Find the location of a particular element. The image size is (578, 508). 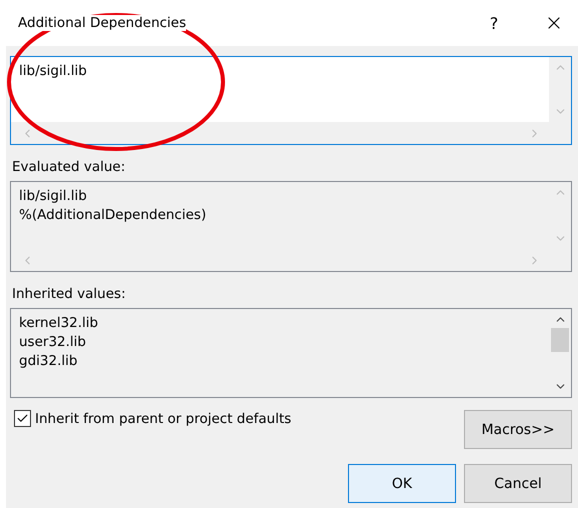

field-label: Inherited values: is located at coordinates (69, 294).